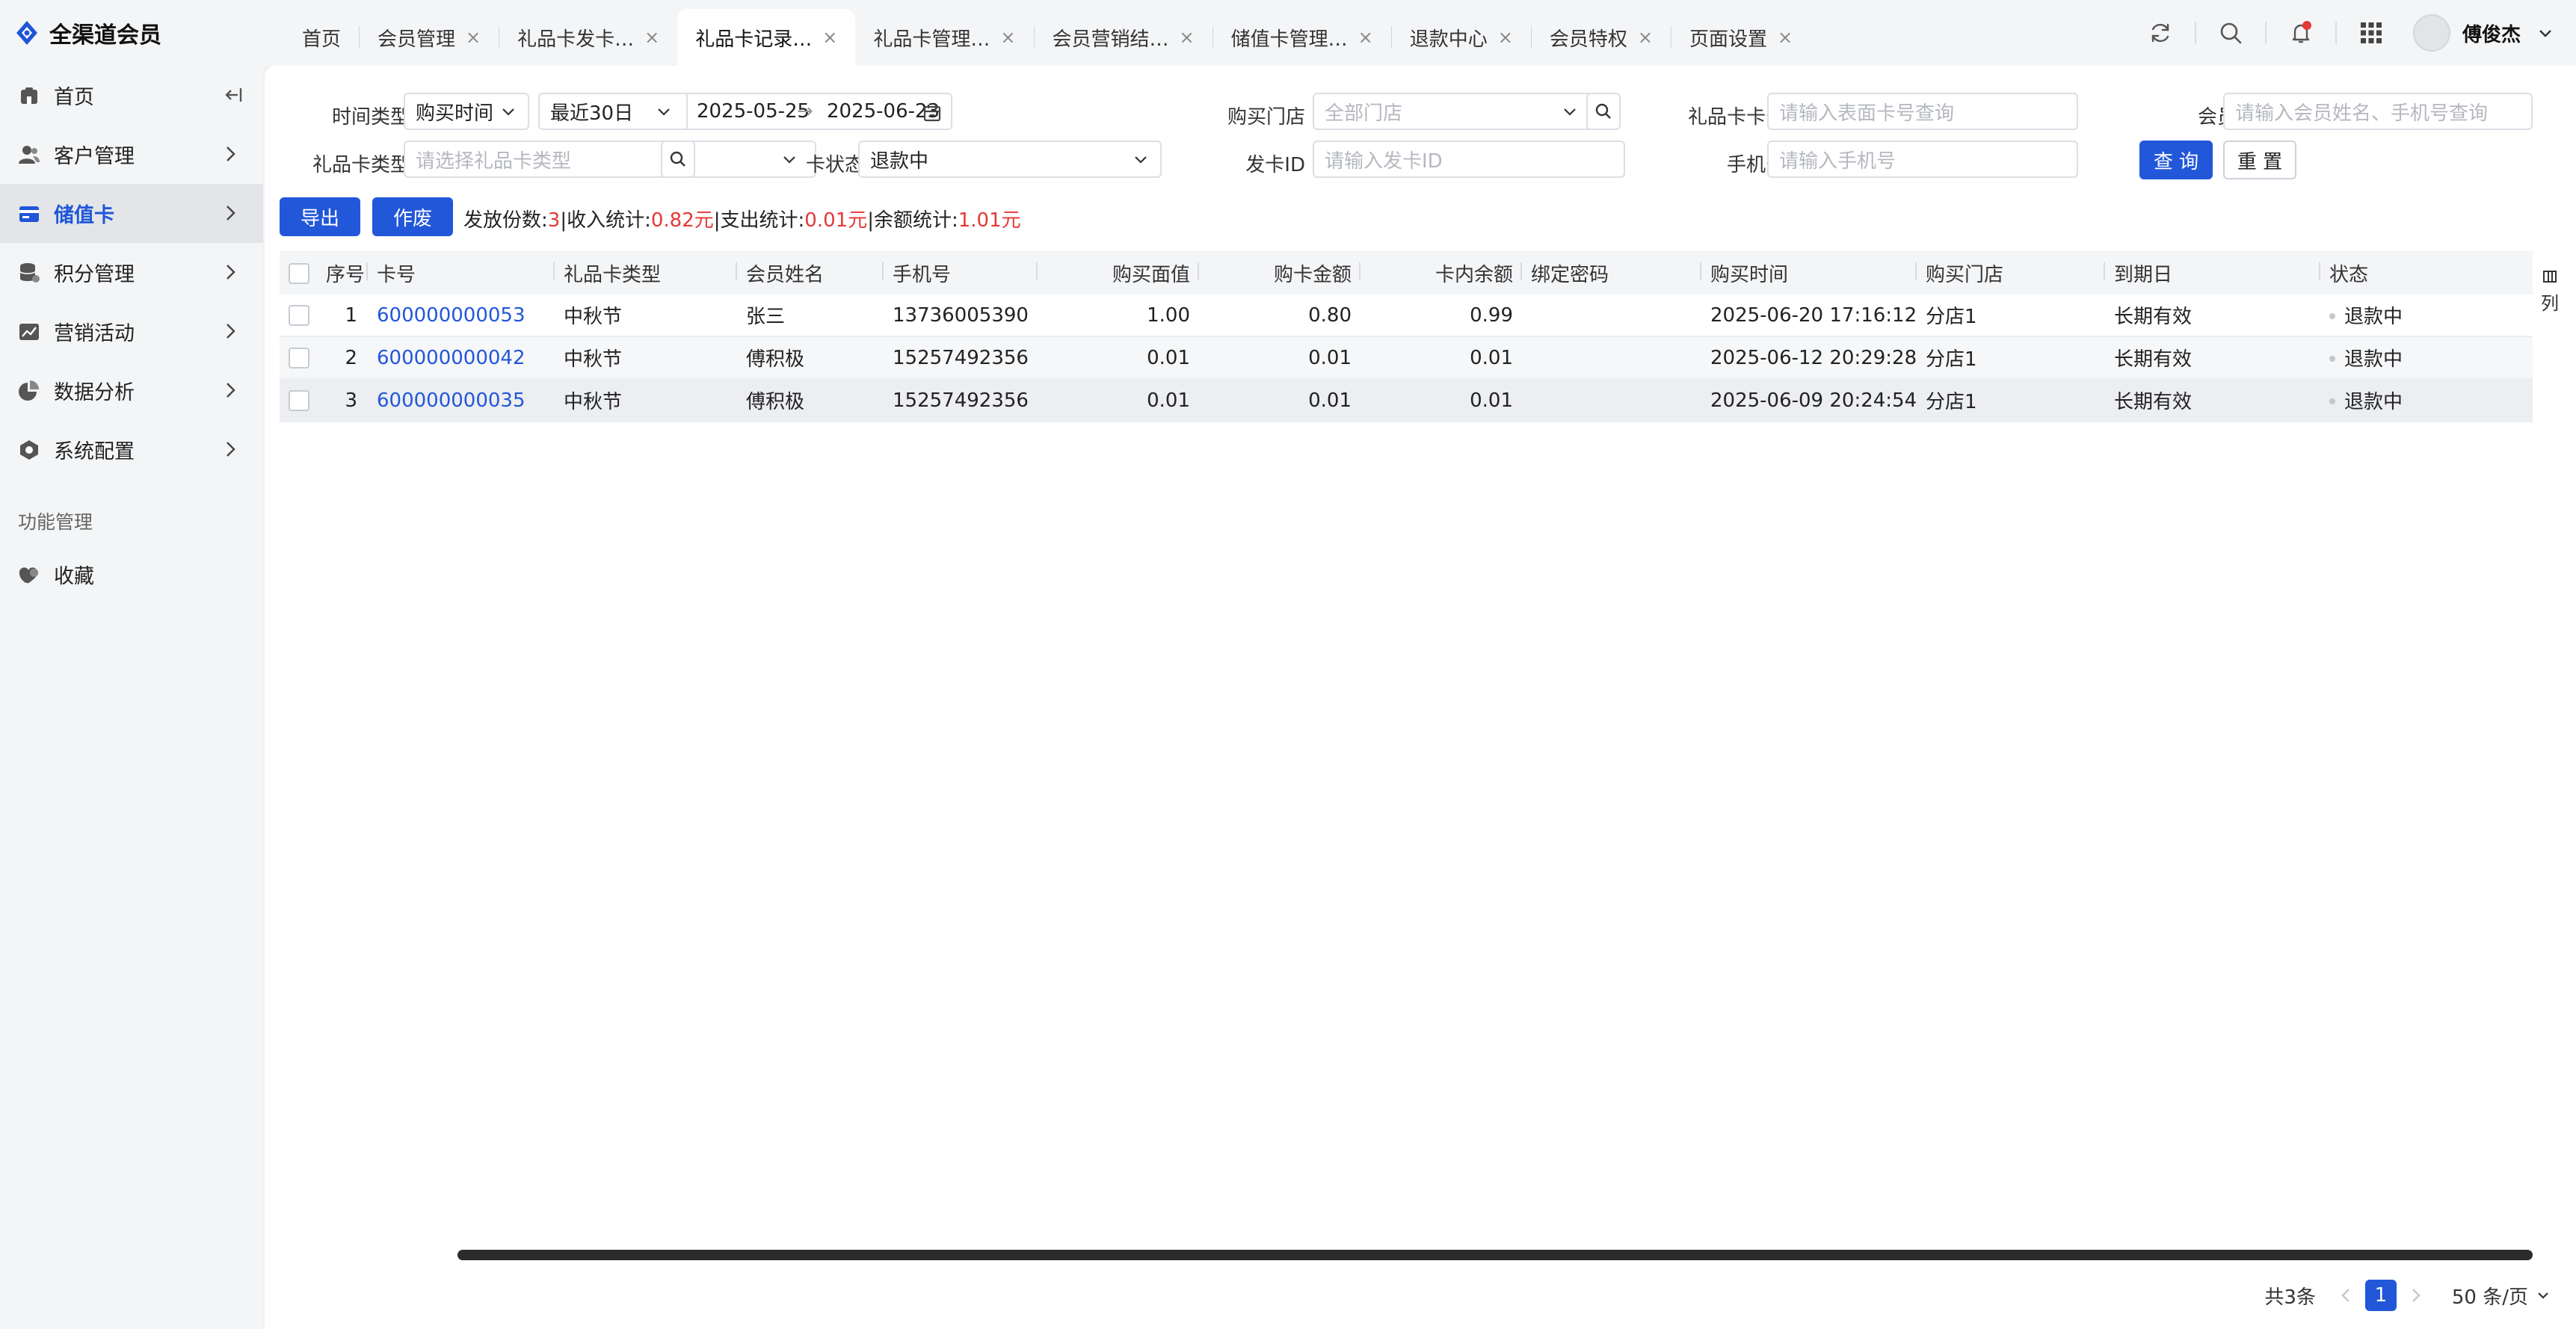 Image resolution: width=2576 pixels, height=1329 pixels. I want to click on column-header-balance: 卡内余额, so click(1441, 273).